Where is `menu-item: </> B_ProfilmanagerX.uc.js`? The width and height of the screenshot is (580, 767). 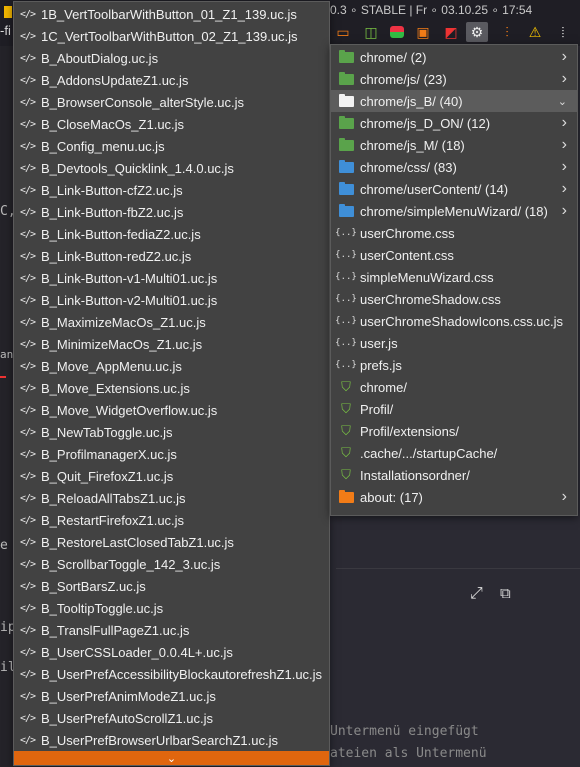
menu-item: </> B_ProfilmanagerX.uc.js is located at coordinates (171, 454).